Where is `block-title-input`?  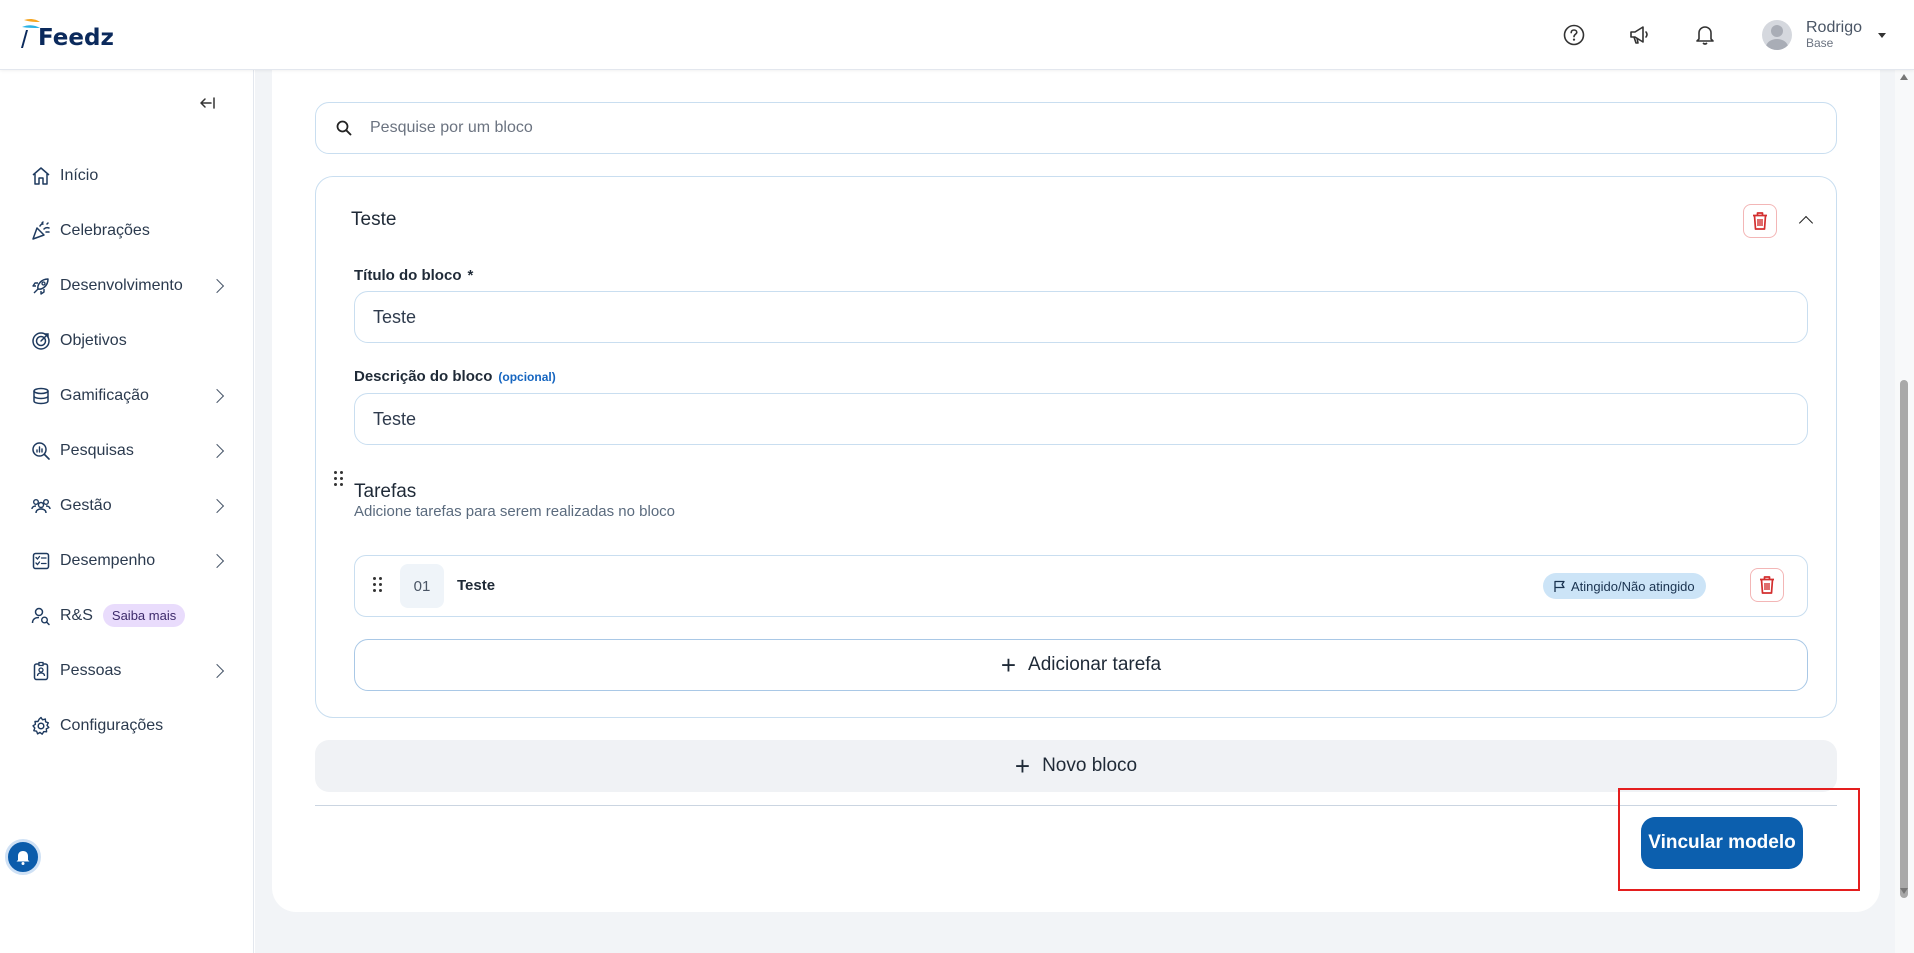 block-title-input is located at coordinates (1081, 317).